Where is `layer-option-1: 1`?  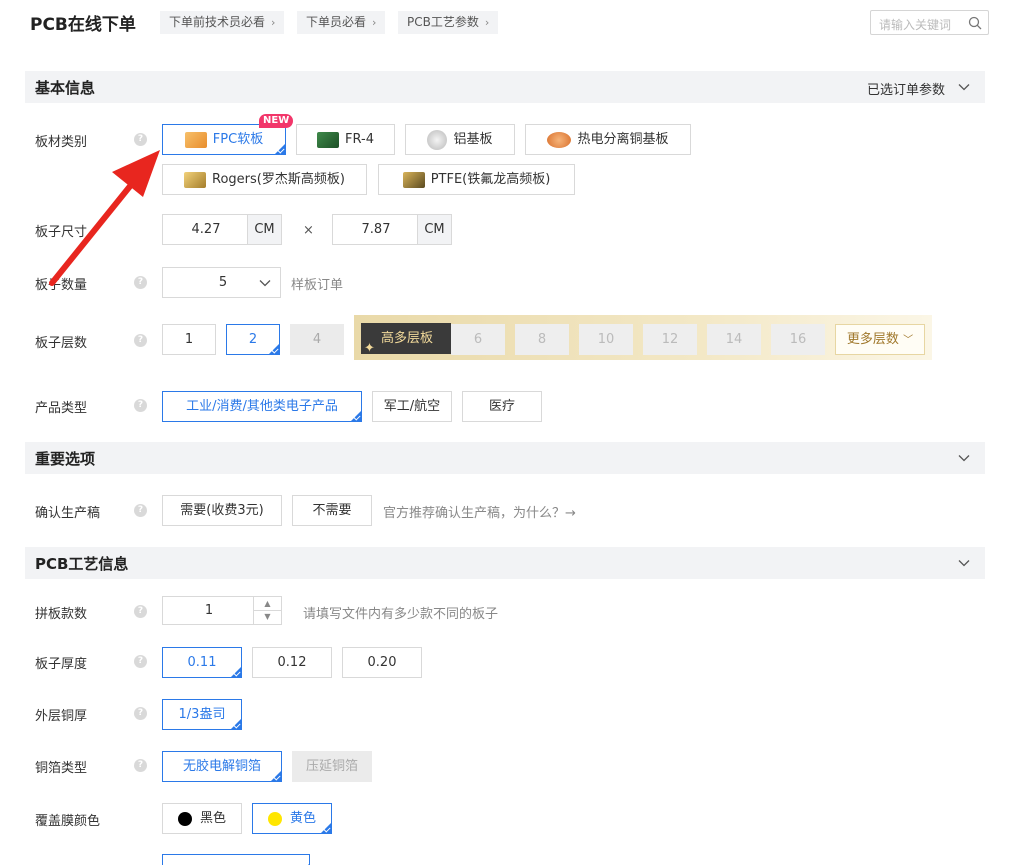
layer-option-1: 1 is located at coordinates (189, 339).